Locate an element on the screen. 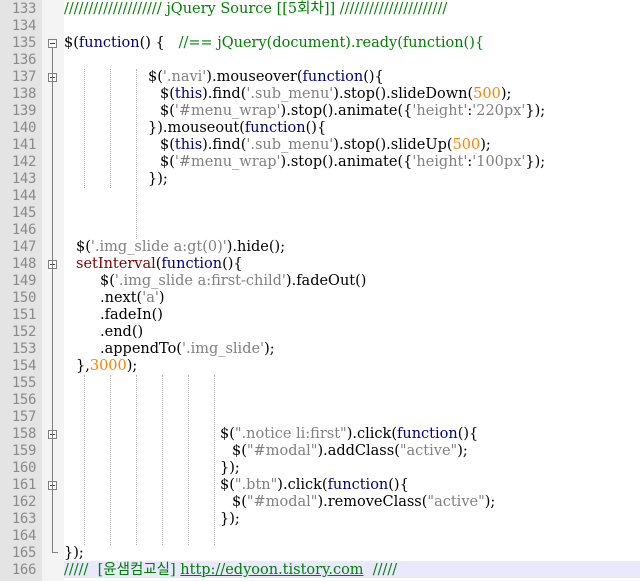  line-number: 137 is located at coordinates (23, 77).